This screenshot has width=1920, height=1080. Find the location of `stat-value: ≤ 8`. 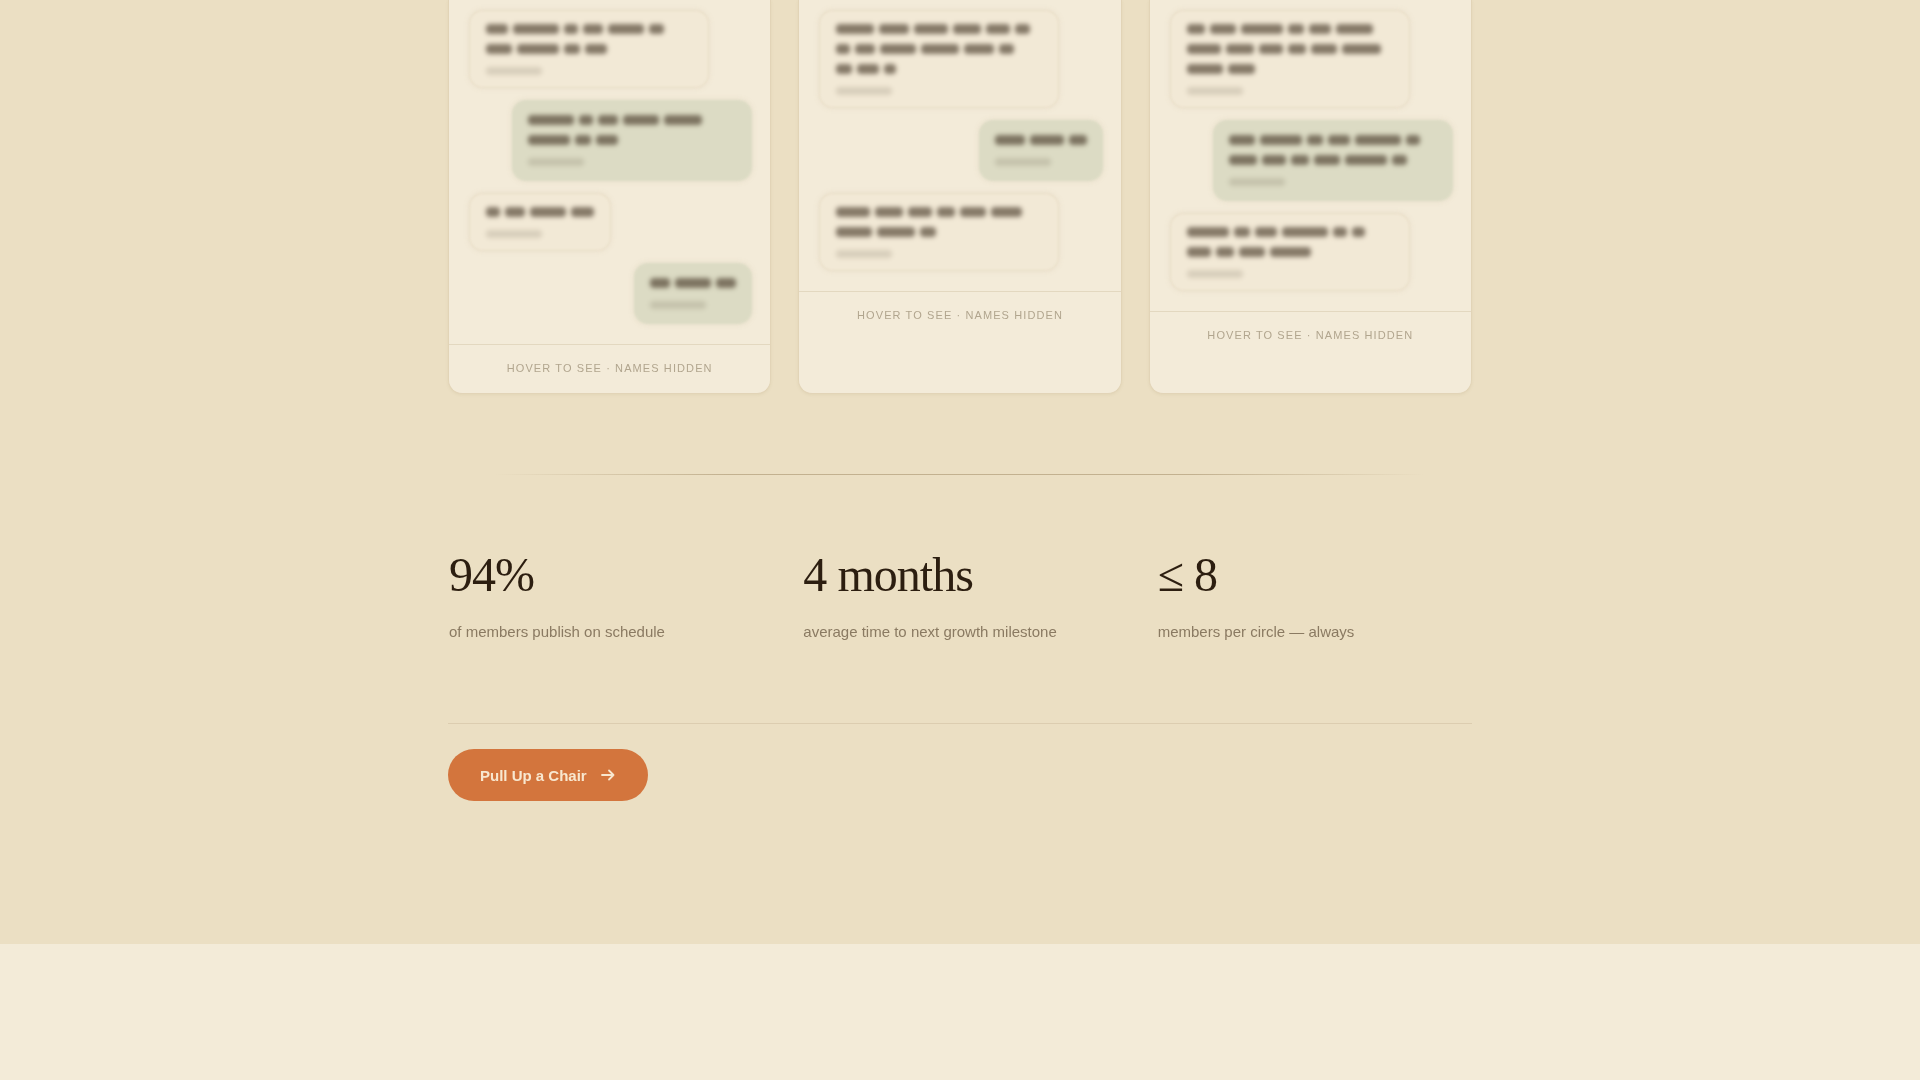

stat-value: ≤ 8 is located at coordinates (1187, 575).